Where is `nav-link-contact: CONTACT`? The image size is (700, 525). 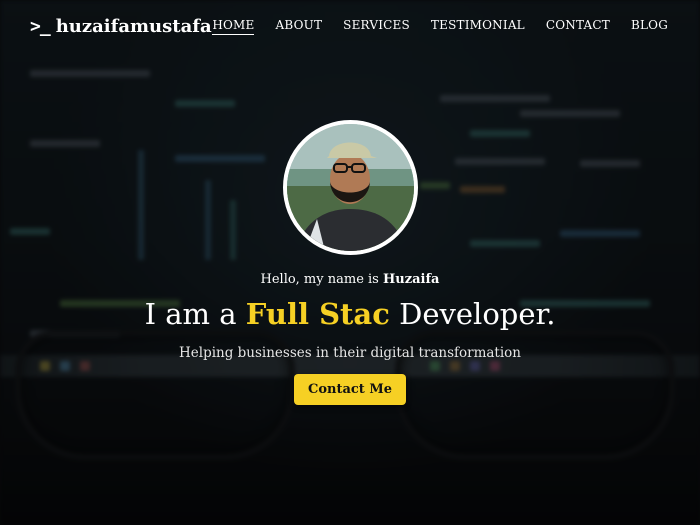
nav-link-contact: CONTACT is located at coordinates (578, 26).